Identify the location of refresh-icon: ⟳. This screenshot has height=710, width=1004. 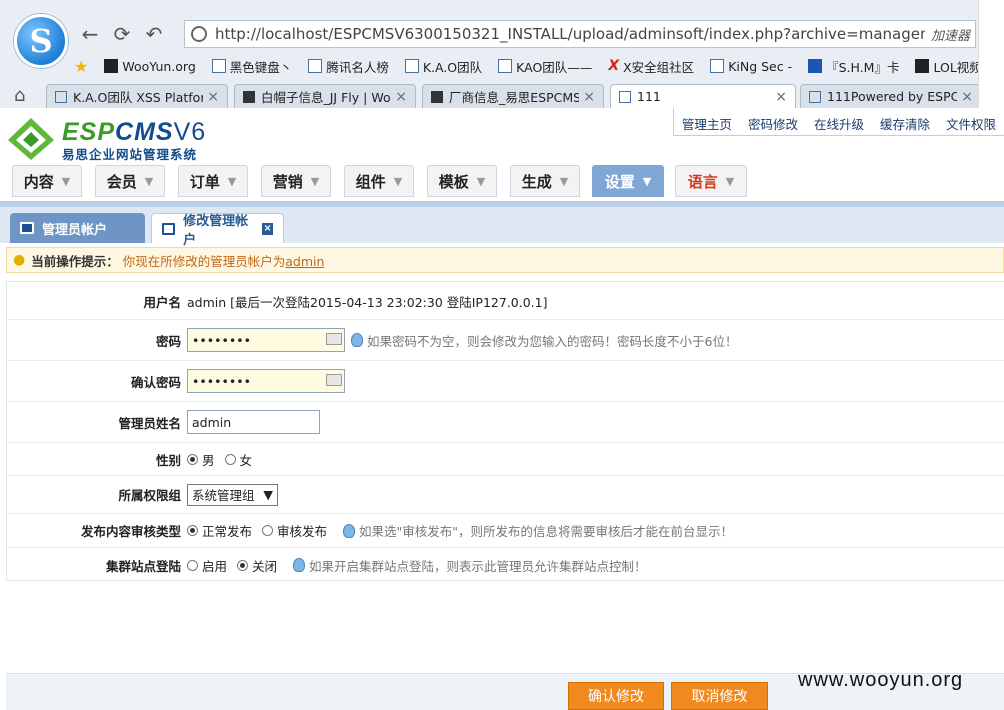
(122, 34).